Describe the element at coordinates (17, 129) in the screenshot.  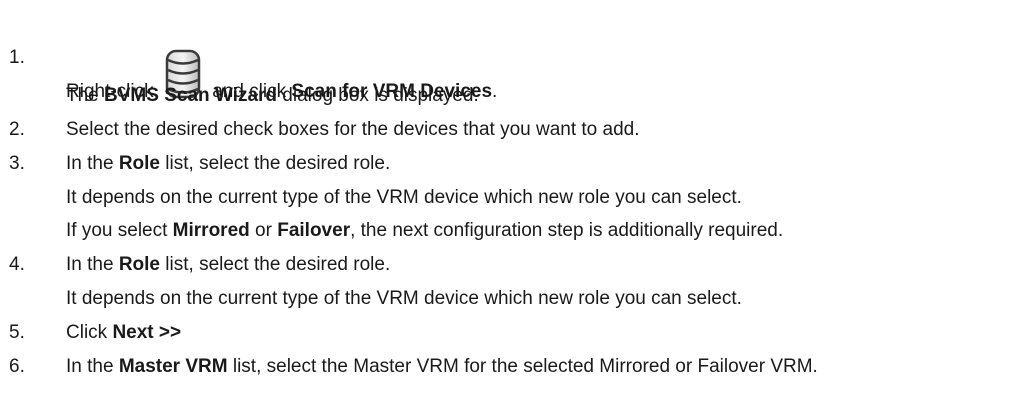
I see `step-number: 2.` at that location.